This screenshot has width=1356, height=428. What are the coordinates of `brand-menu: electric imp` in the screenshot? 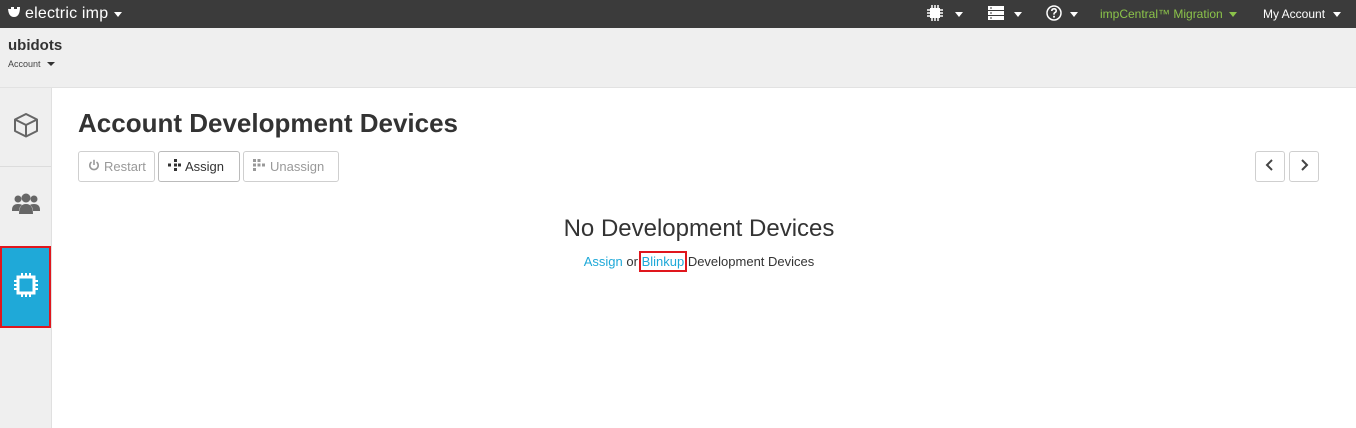 It's located at (65, 14).